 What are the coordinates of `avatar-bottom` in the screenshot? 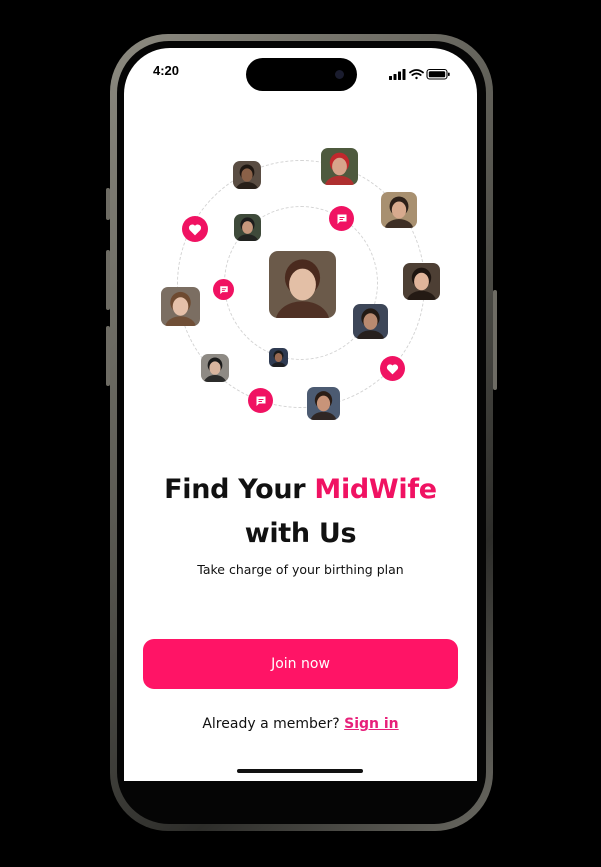 It's located at (323, 403).